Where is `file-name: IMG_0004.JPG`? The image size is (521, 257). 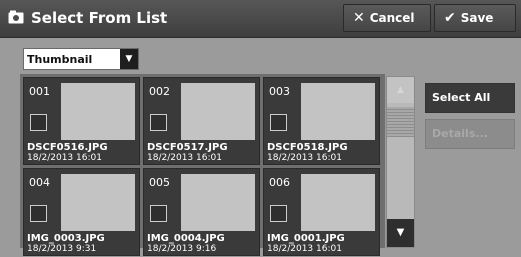 file-name: IMG_0004.JPG is located at coordinates (186, 238).